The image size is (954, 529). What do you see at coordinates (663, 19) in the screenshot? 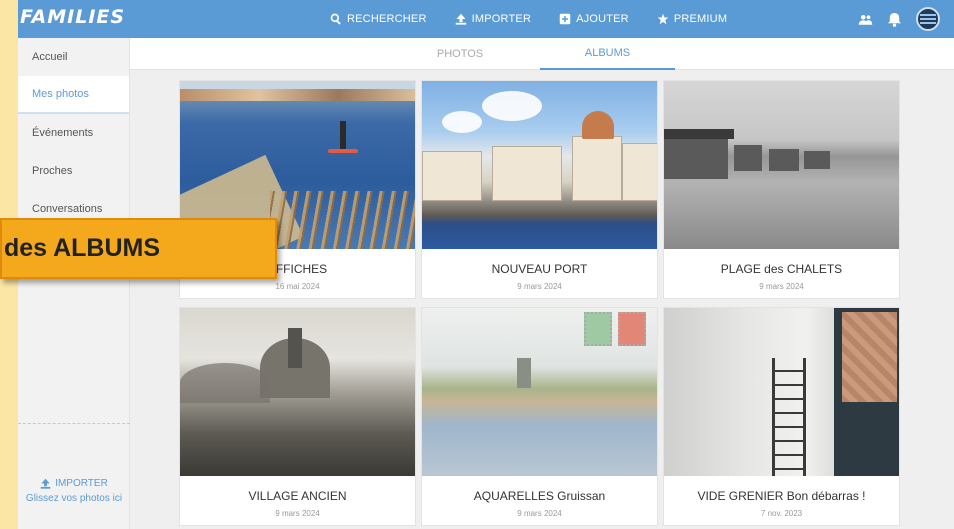
I see `star-icon` at bounding box center [663, 19].